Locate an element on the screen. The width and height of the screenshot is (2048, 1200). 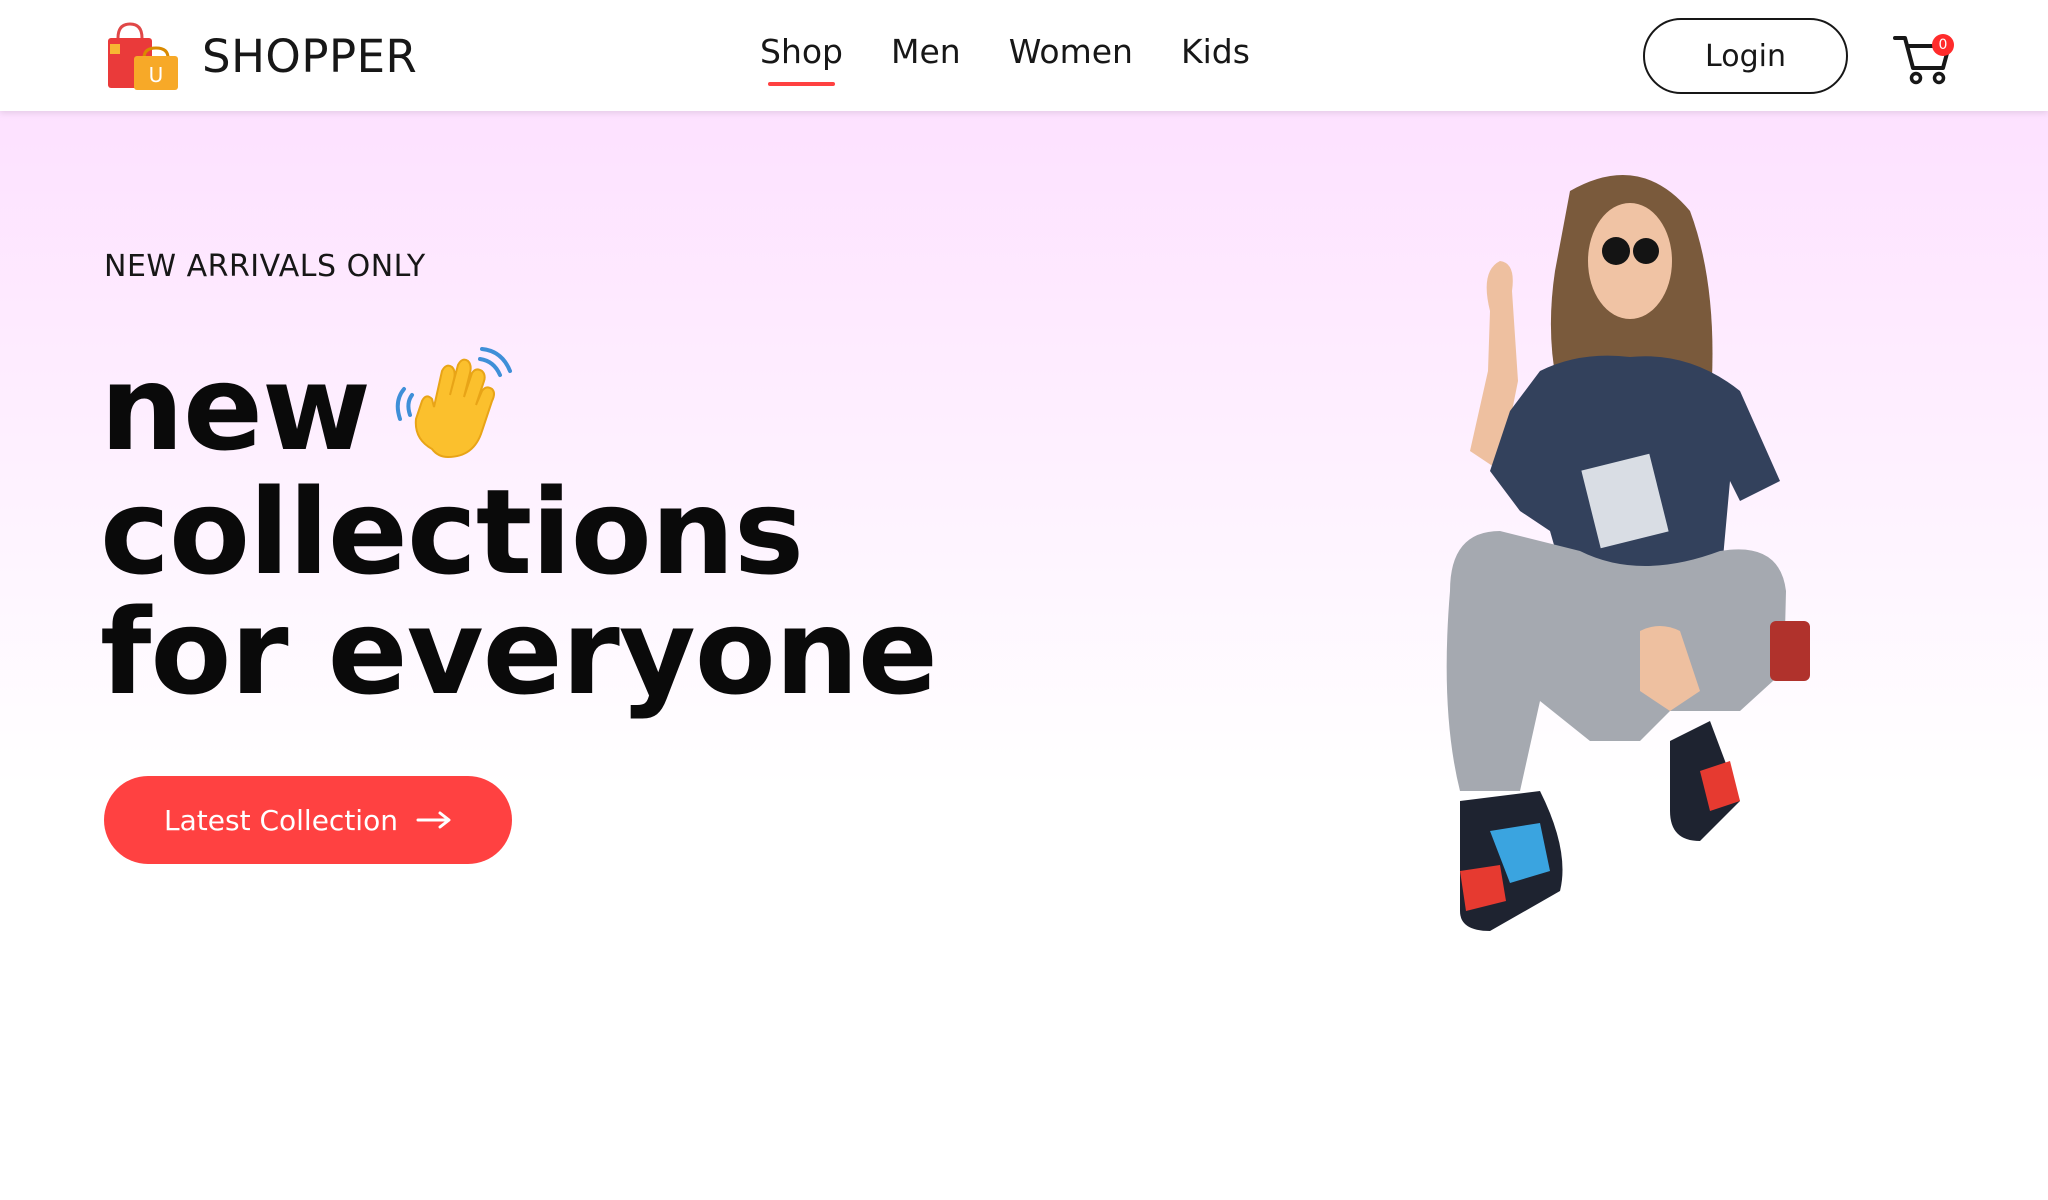
brand-logo: U SHOPPER is located at coordinates (260, 56).